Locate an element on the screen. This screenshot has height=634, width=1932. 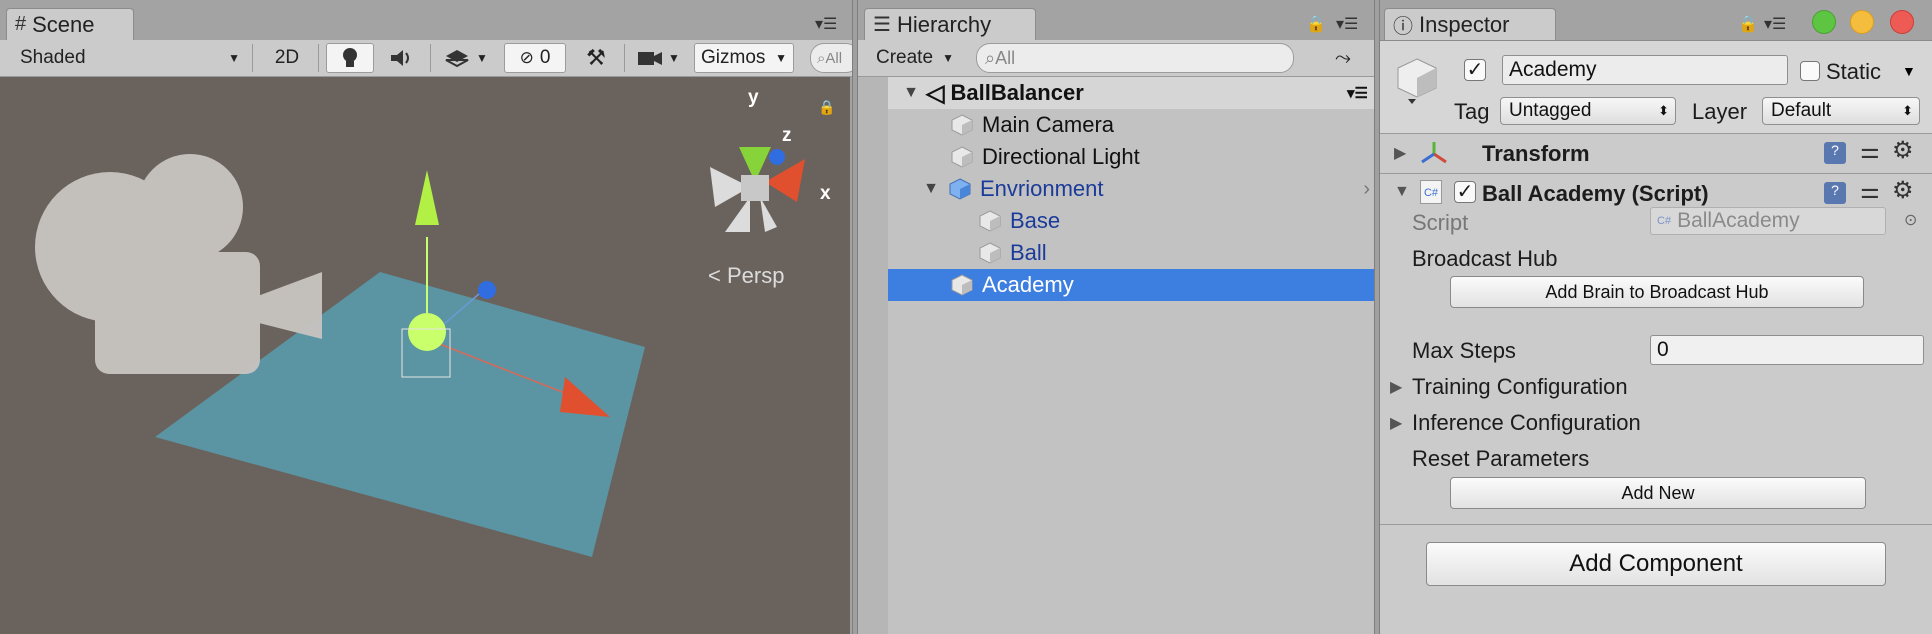
scene-search-placeholder: All is located at coordinates (834, 58).